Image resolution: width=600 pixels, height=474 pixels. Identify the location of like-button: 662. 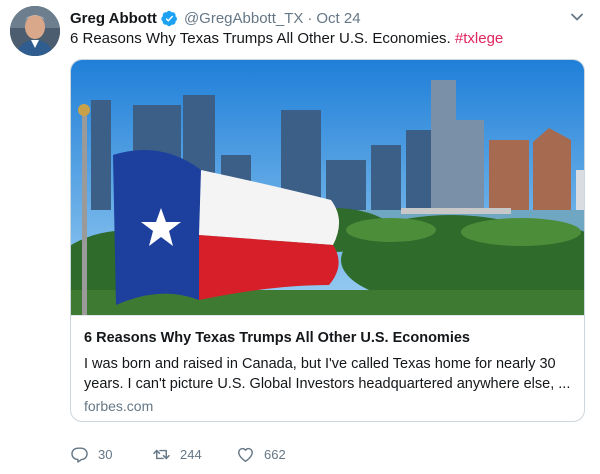
(261, 454).